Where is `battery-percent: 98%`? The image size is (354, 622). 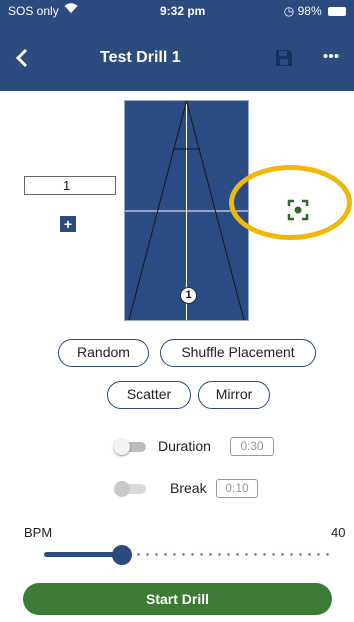
battery-percent: 98% is located at coordinates (309, 11).